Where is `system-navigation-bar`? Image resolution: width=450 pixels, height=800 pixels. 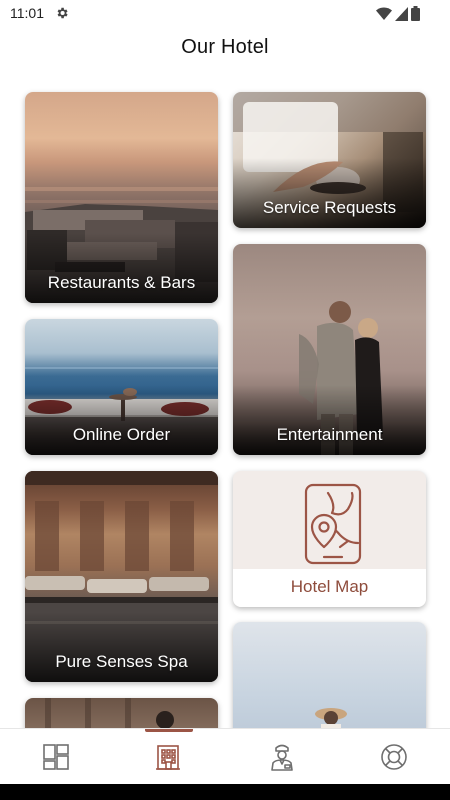 system-navigation-bar is located at coordinates (225, 792).